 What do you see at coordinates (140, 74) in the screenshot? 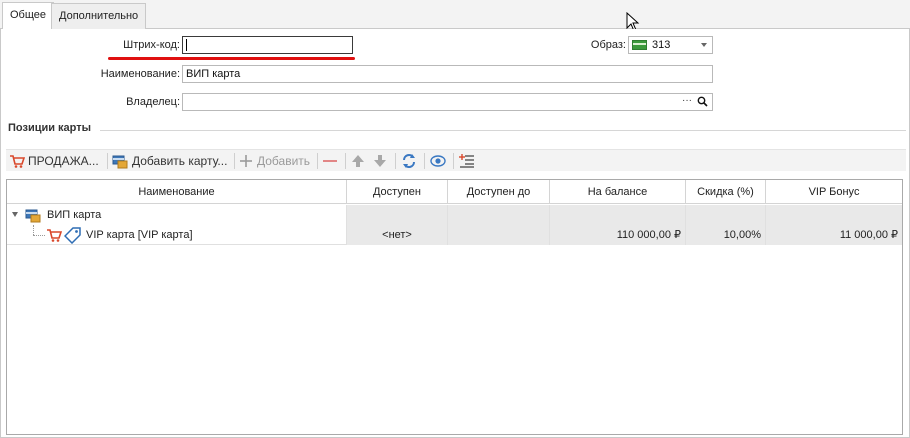
I see `name-label: Наименование:` at bounding box center [140, 74].